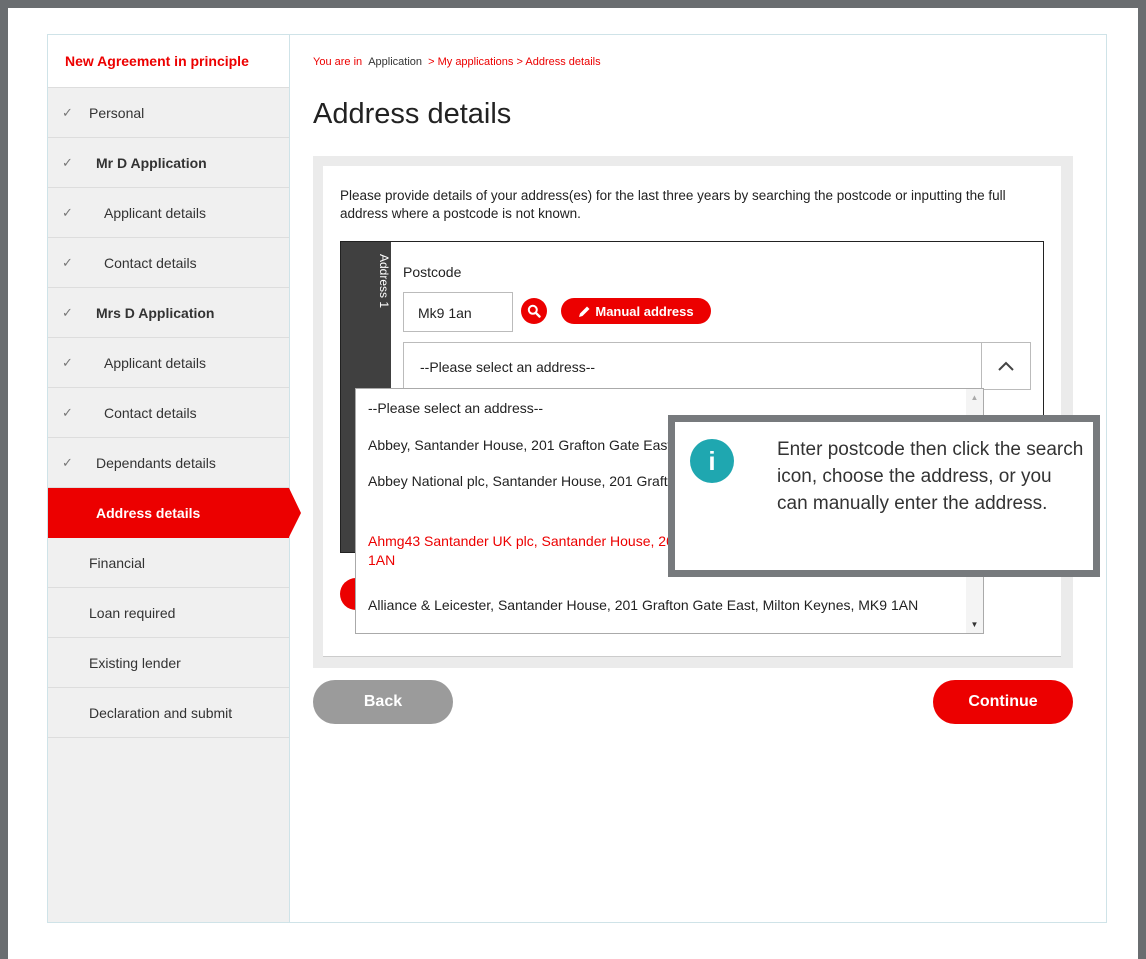 The height and width of the screenshot is (959, 1146). I want to click on sidebar-item-mrs-applicant-details: ✓ Applicant details, so click(168, 363).